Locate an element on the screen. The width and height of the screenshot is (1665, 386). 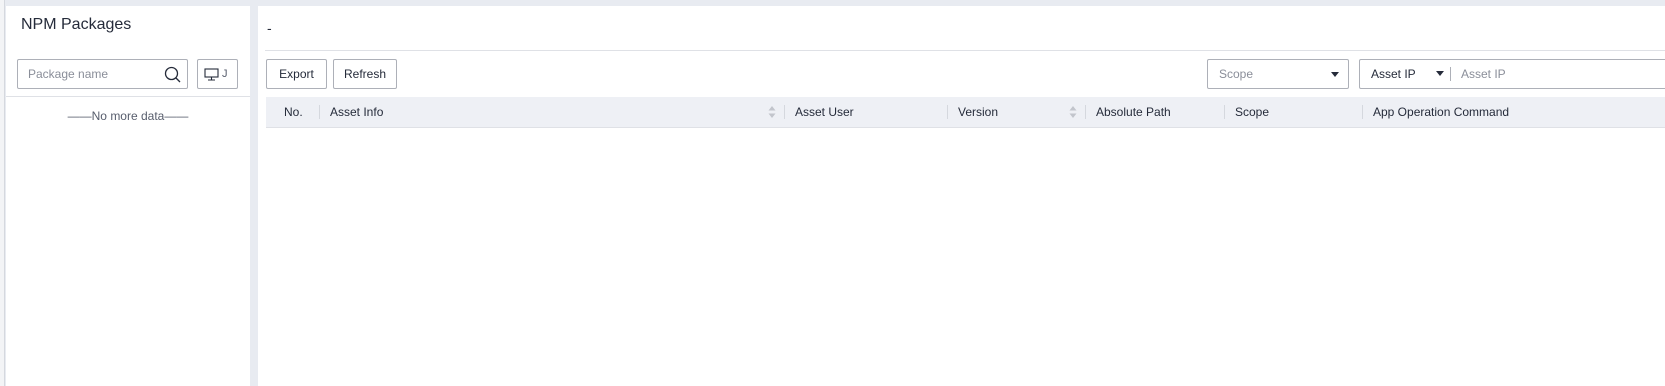
monitor-icon is located at coordinates (211, 74).